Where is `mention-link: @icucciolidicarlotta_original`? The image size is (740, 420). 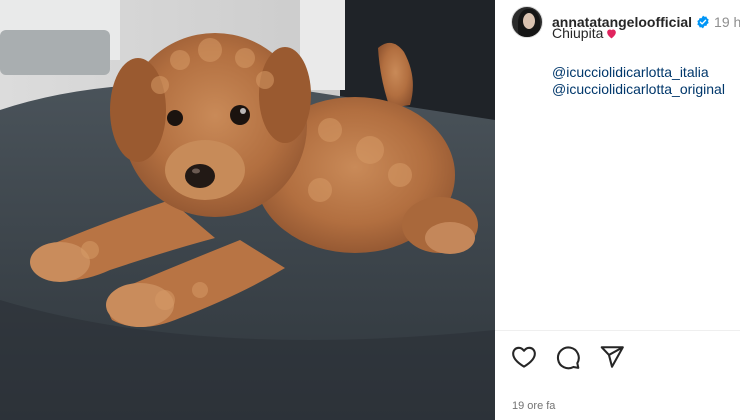 mention-link: @icucciolidicarlotta_original is located at coordinates (638, 89).